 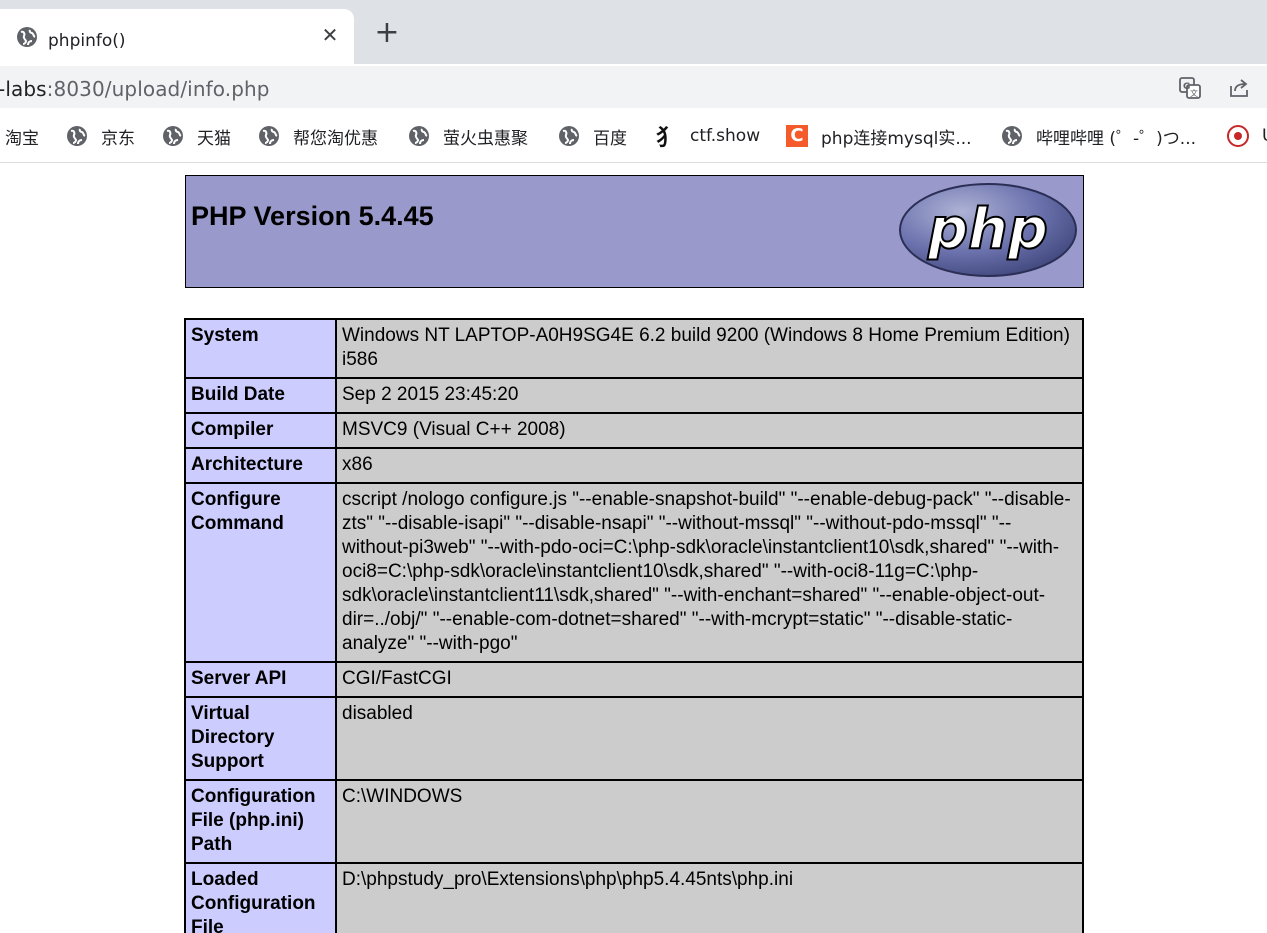 I want to click on table-row: Compiler MSVC9 (Visual C++ 2008), so click(x=634, y=430).